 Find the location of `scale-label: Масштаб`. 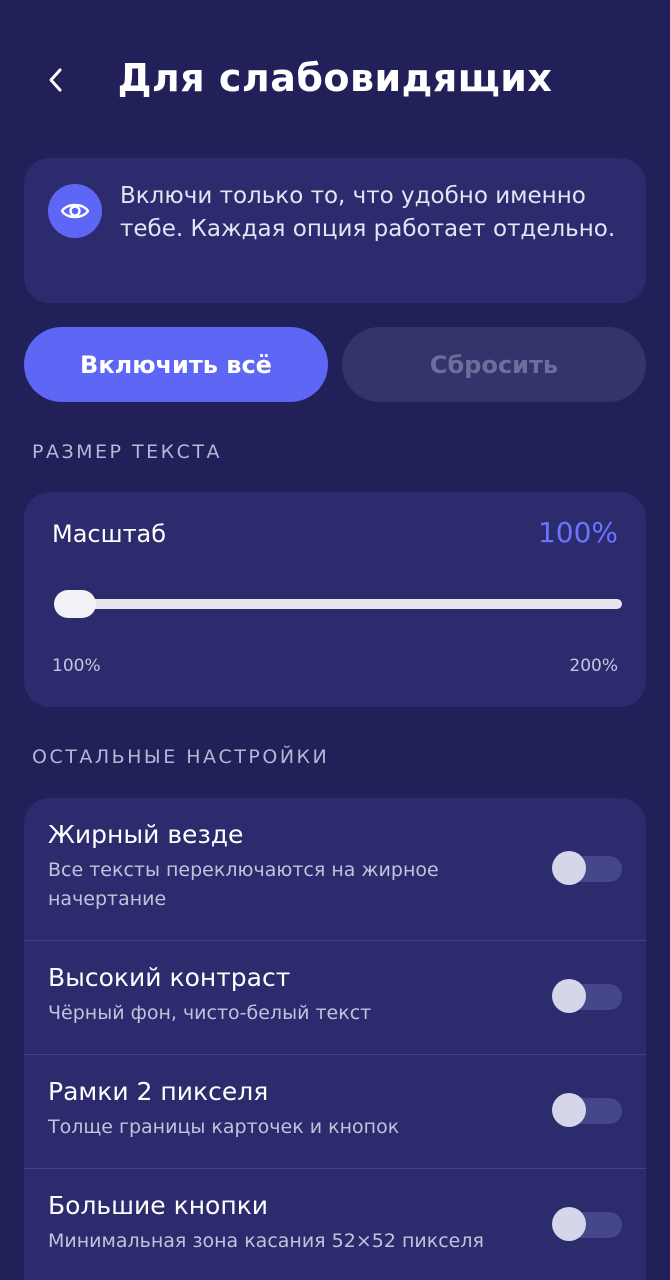

scale-label: Масштаб is located at coordinates (109, 534).